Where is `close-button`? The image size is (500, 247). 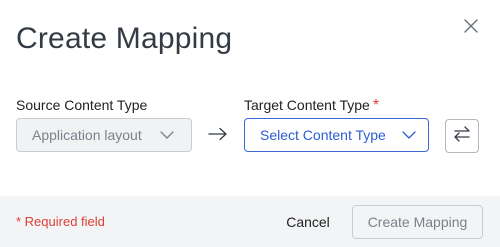 close-button is located at coordinates (471, 26).